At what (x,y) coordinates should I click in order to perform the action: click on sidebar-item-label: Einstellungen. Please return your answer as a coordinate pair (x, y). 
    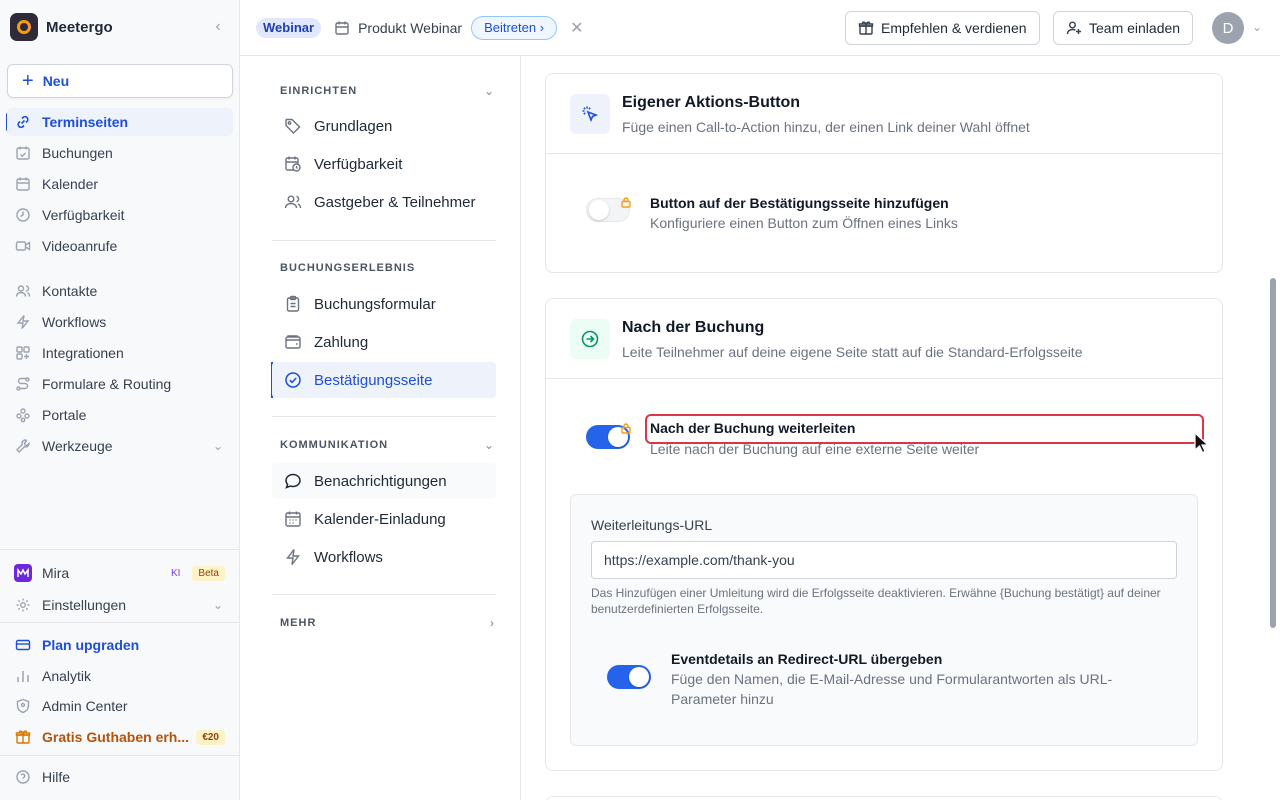
    Looking at the image, I should click on (84, 605).